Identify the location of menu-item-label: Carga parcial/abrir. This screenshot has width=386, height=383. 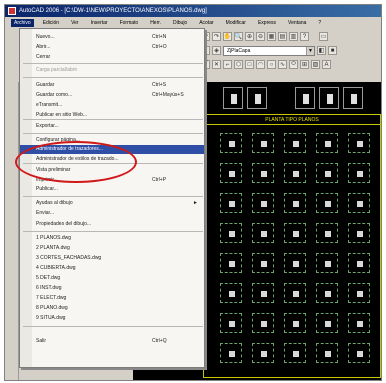
(57, 70).